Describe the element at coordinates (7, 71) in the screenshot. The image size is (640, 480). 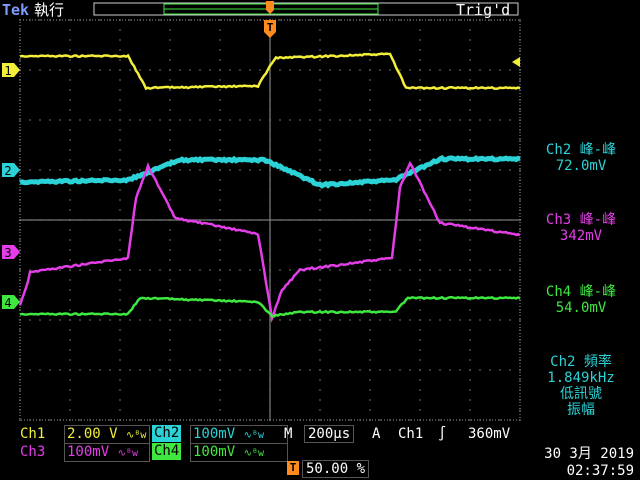
I see `svg-text: 1` at that location.